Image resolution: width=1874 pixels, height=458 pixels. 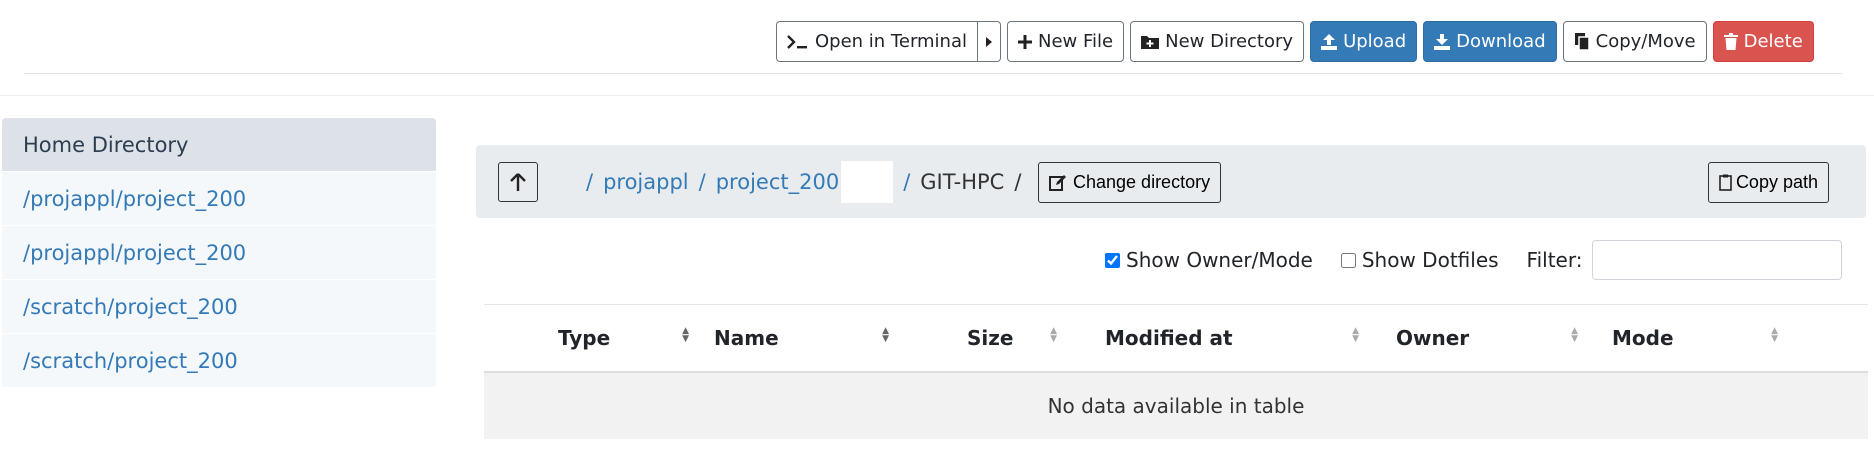 What do you see at coordinates (1219, 260) in the screenshot?
I see `show-owner-mode-label: Show Owner/Mode` at bounding box center [1219, 260].